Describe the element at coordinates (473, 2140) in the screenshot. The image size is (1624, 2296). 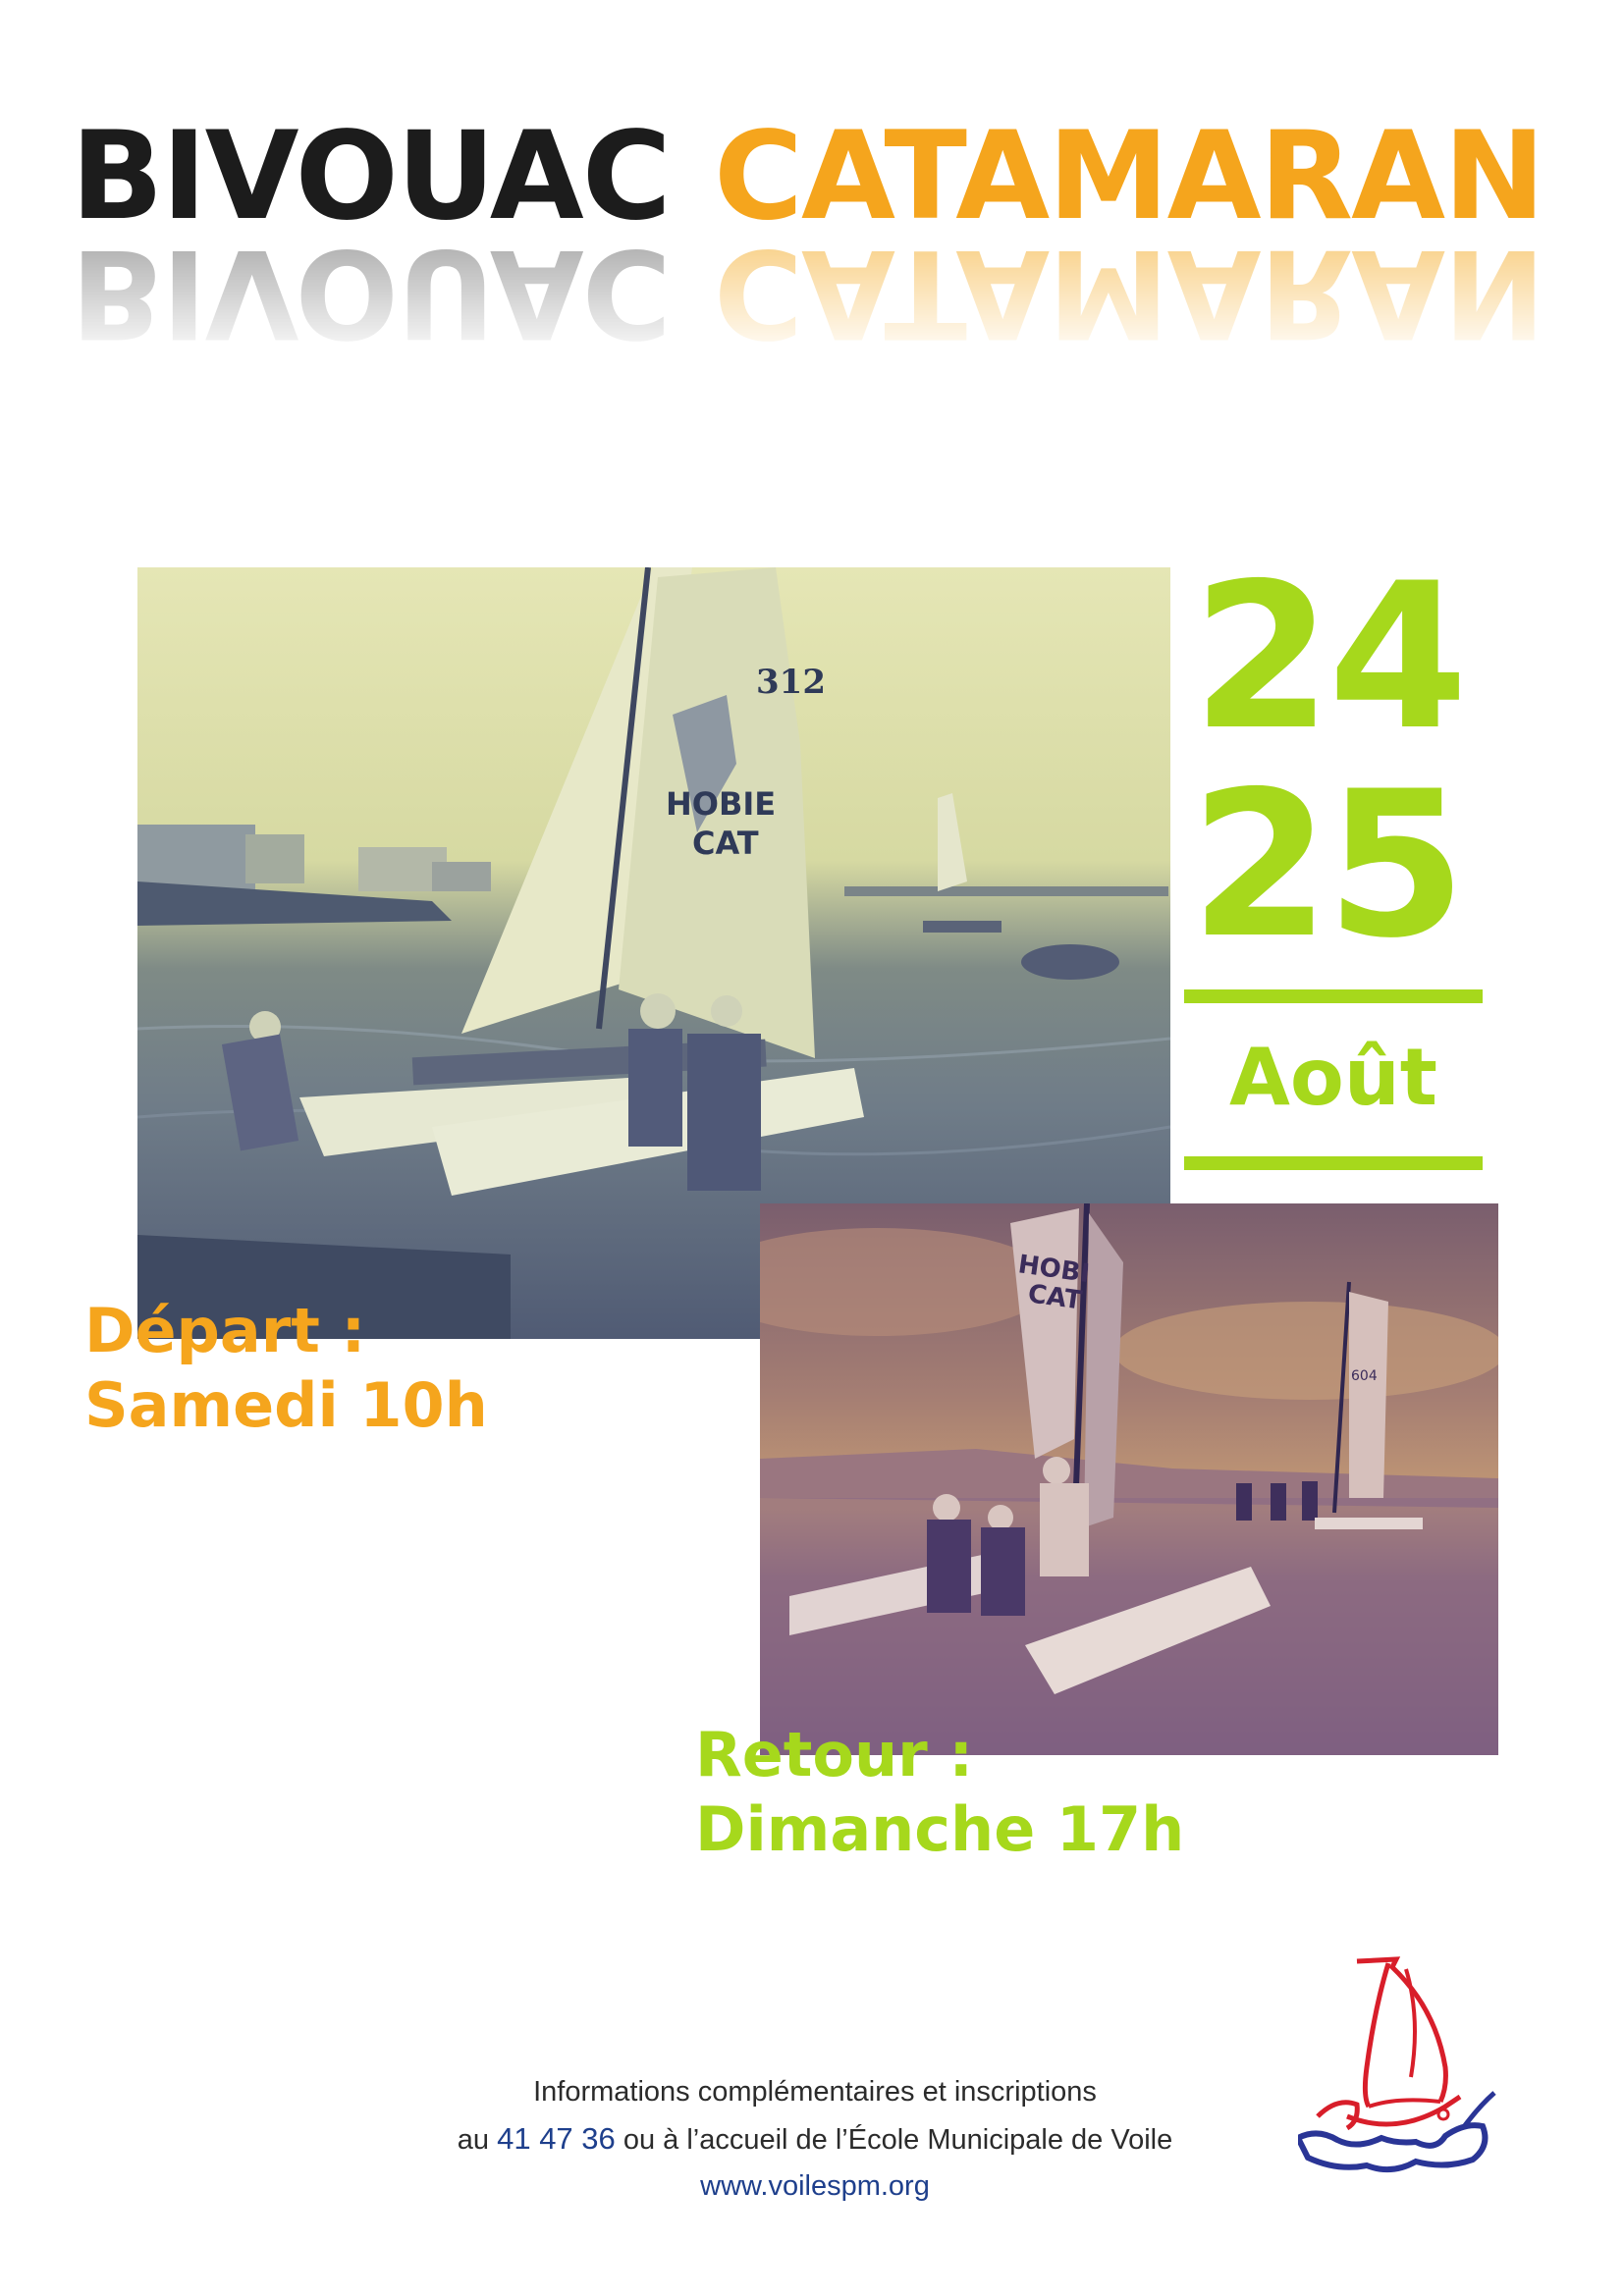
I see `footer-prefix: au` at that location.